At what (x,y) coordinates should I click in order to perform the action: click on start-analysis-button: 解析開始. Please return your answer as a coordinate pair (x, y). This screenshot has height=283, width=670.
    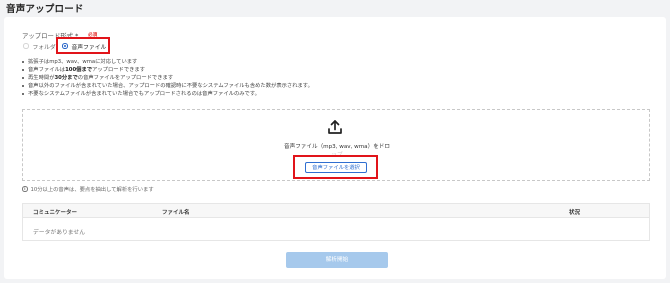
    Looking at the image, I should click on (337, 260).